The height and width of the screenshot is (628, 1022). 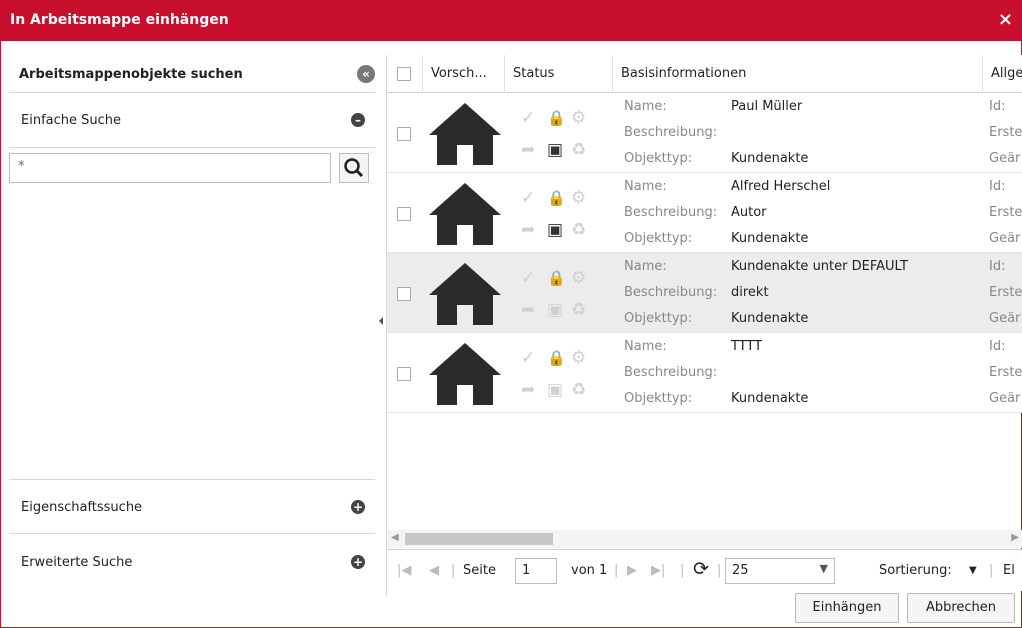 What do you see at coordinates (536, 571) in the screenshot?
I see `page-input: 1` at bounding box center [536, 571].